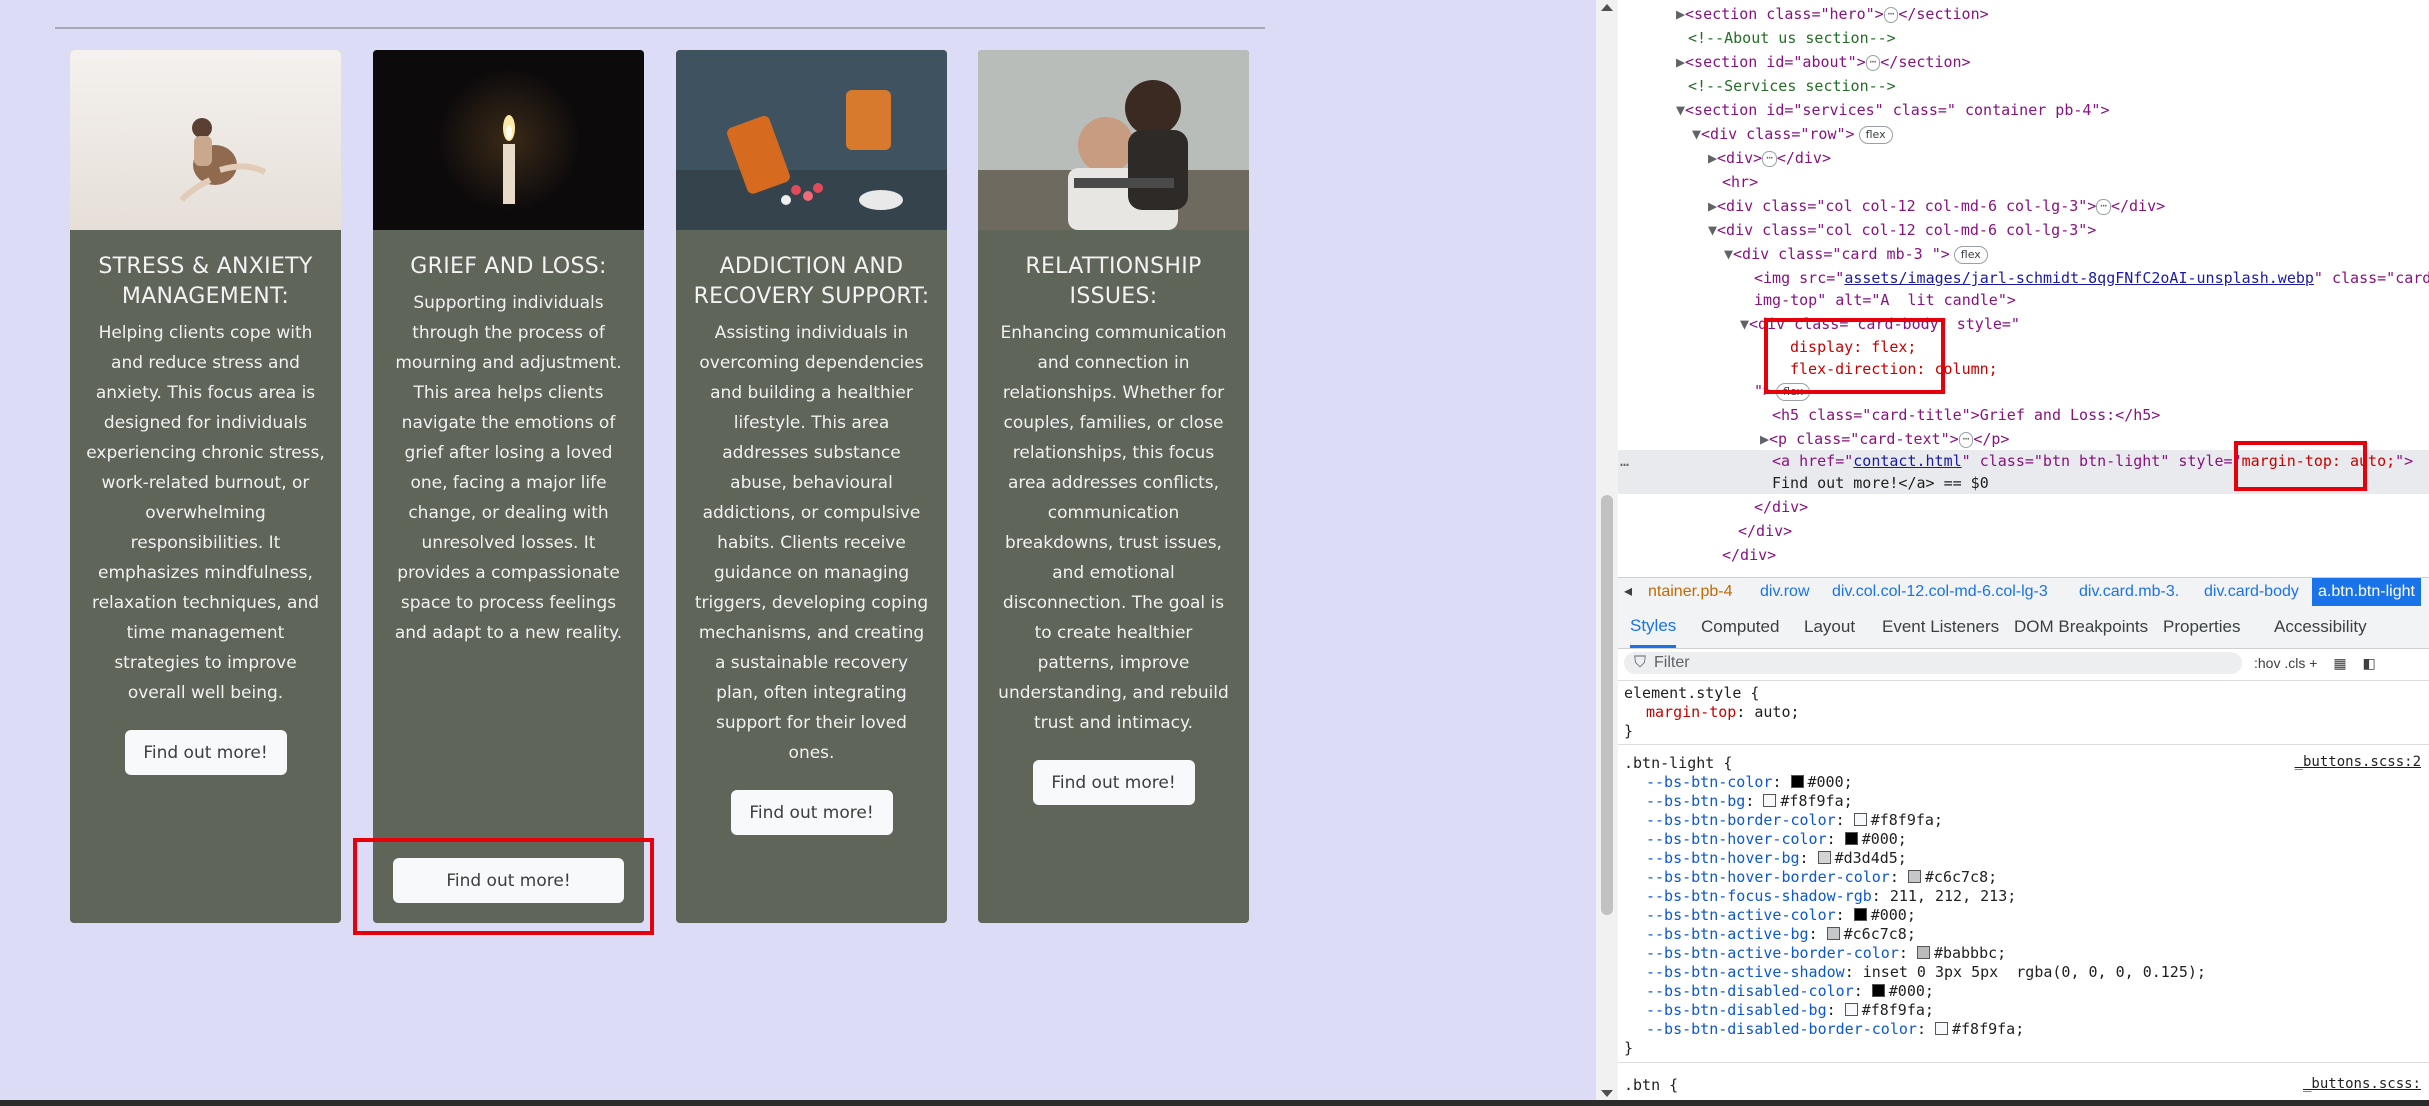 This screenshot has width=2429, height=1106. What do you see at coordinates (1885, 300) in the screenshot?
I see `dom-node-img-cont: img-top" alt="A lit candle">` at bounding box center [1885, 300].